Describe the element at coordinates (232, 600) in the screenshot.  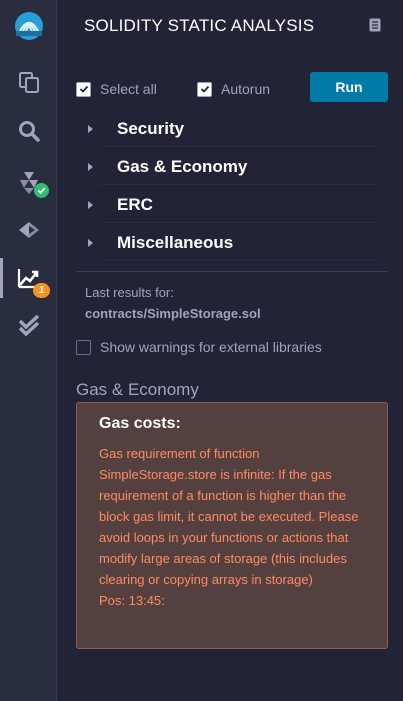
I see `alert-position: Pos: 13:45:` at that location.